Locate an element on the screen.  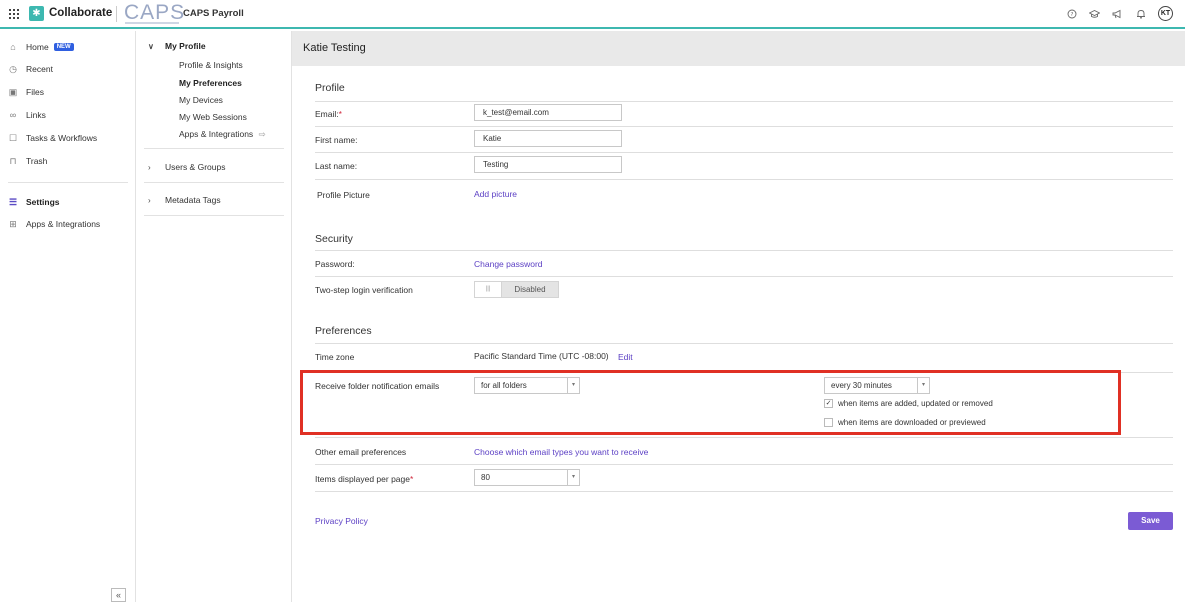
two-step-toggle: ||| Disabled is located at coordinates (516, 289).